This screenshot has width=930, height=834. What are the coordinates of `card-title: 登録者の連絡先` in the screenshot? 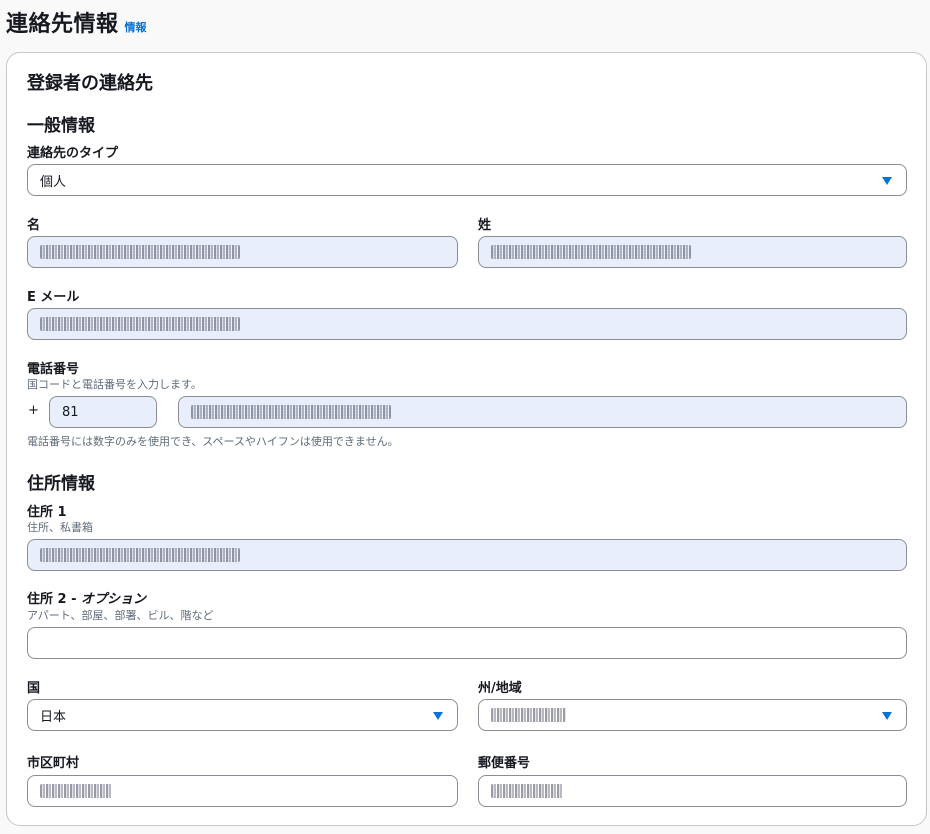 It's located at (90, 83).